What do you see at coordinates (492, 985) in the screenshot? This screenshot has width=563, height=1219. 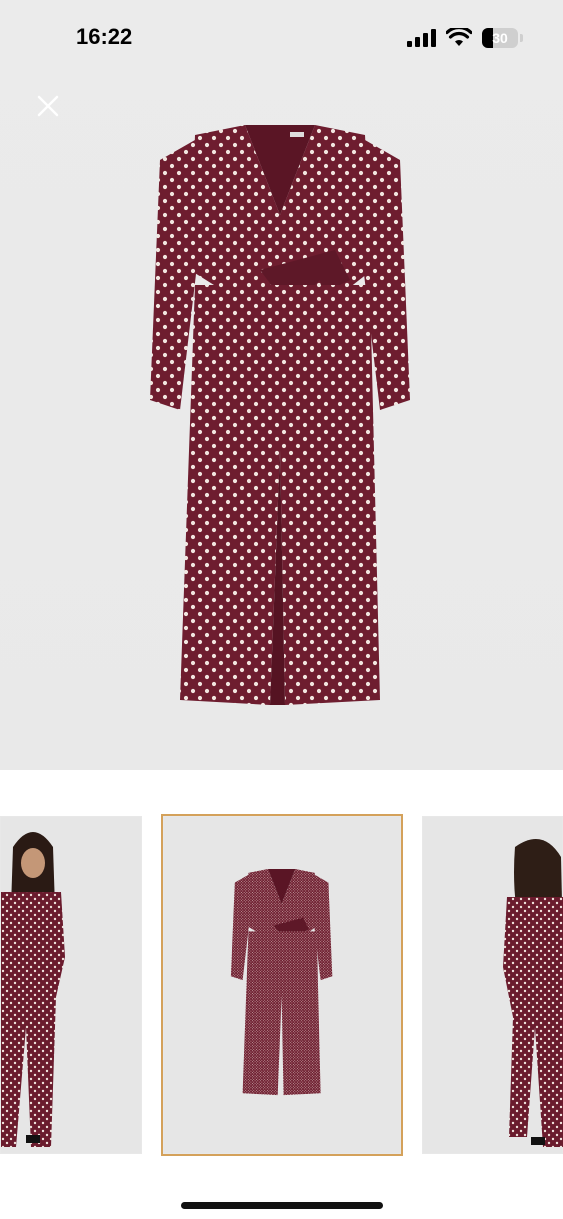 I see `model-back-thumbnail` at bounding box center [492, 985].